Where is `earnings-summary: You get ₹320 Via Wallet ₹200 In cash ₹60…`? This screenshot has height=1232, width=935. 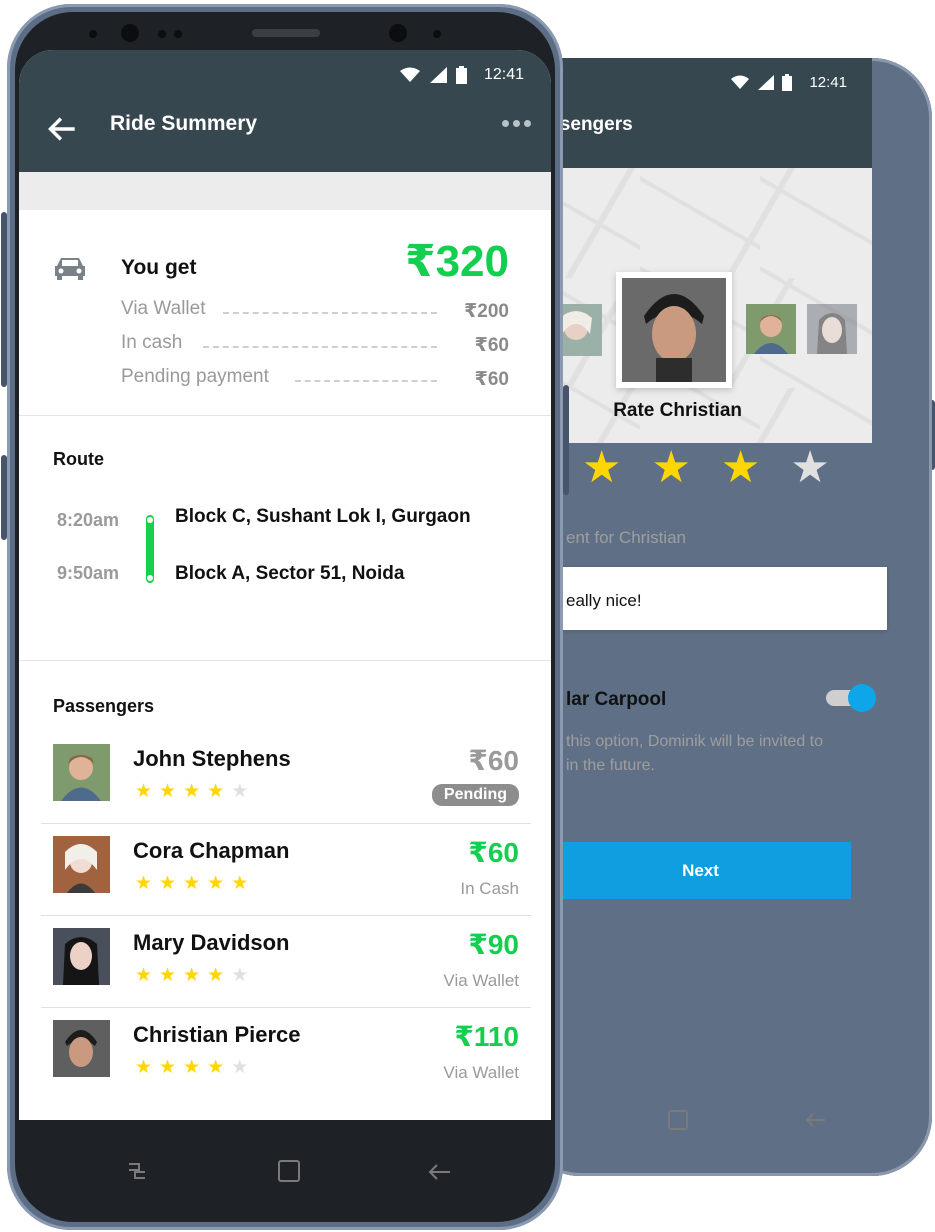 earnings-summary: You get ₹320 Via Wallet ₹200 In cash ₹60… is located at coordinates (285, 314).